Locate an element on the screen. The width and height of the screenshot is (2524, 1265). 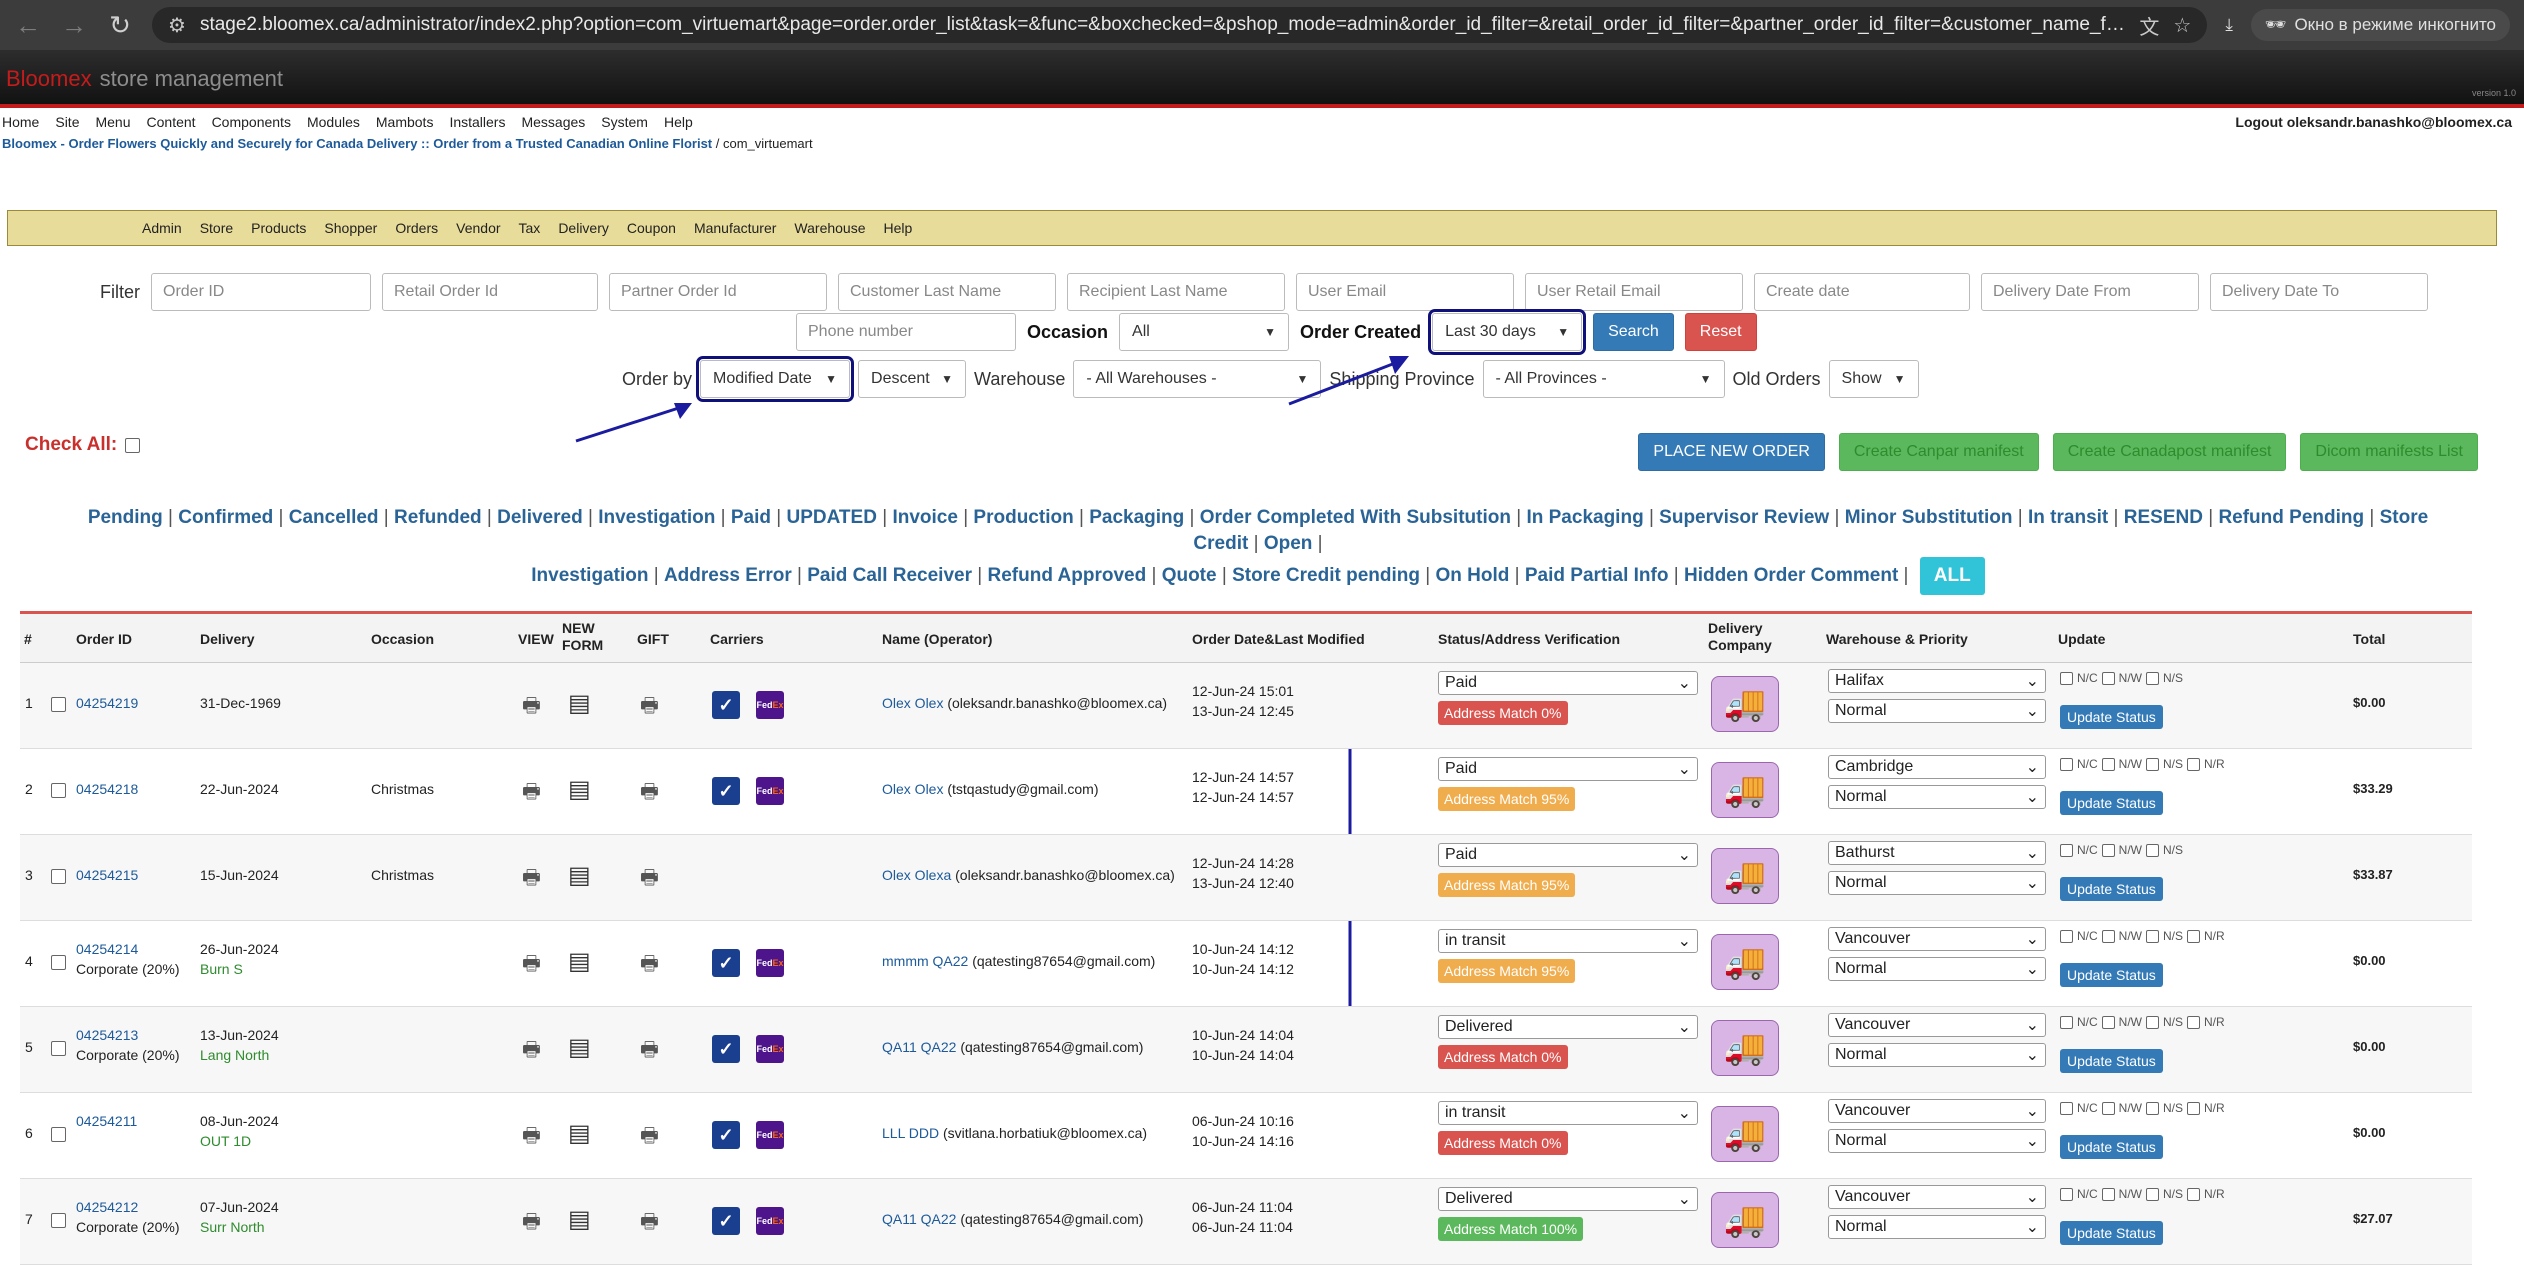
province-select: - All Provinces - ▼ is located at coordinates (1603, 379).